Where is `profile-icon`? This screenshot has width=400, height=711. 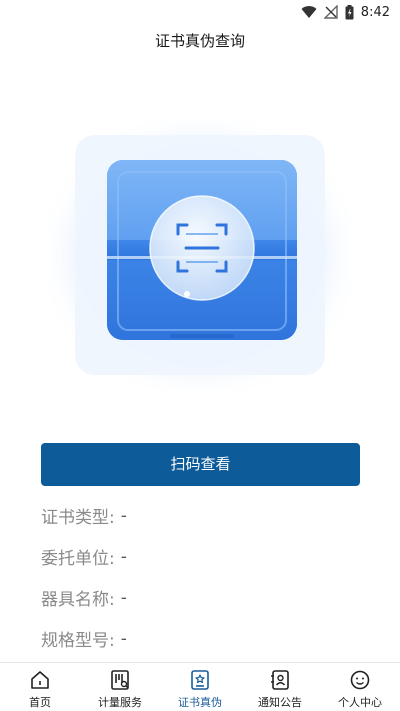 profile-icon is located at coordinates (360, 680).